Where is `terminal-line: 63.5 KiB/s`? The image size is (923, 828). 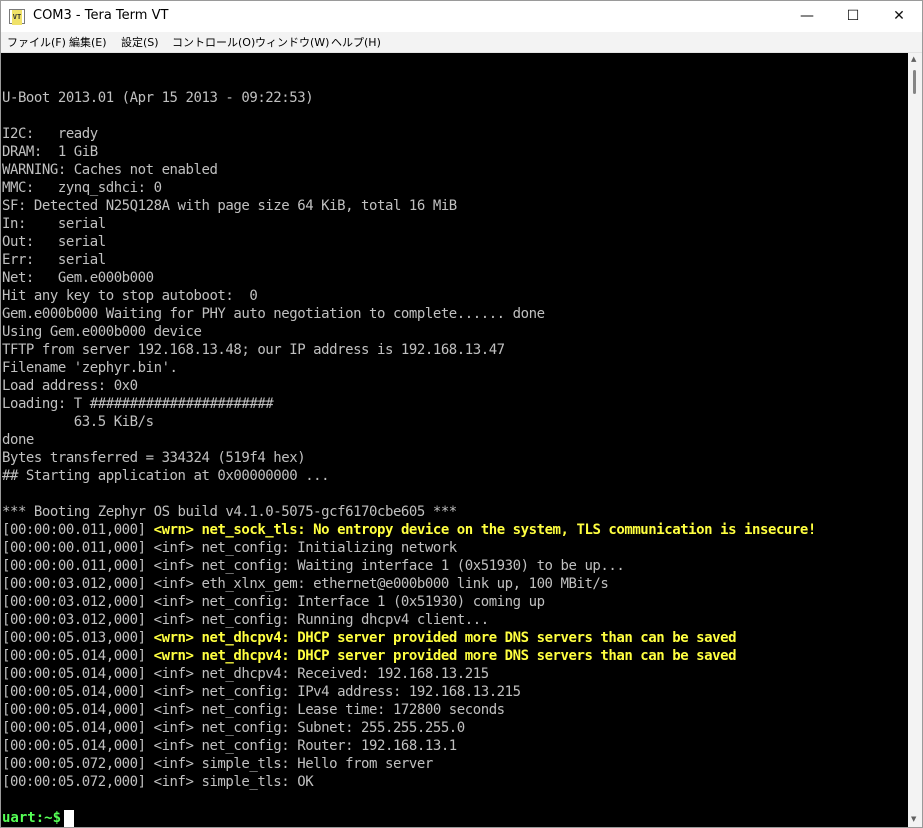
terminal-line: 63.5 KiB/s is located at coordinates (78, 422).